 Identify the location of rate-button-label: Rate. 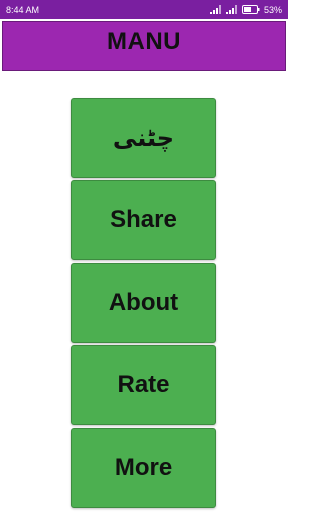
(143, 384).